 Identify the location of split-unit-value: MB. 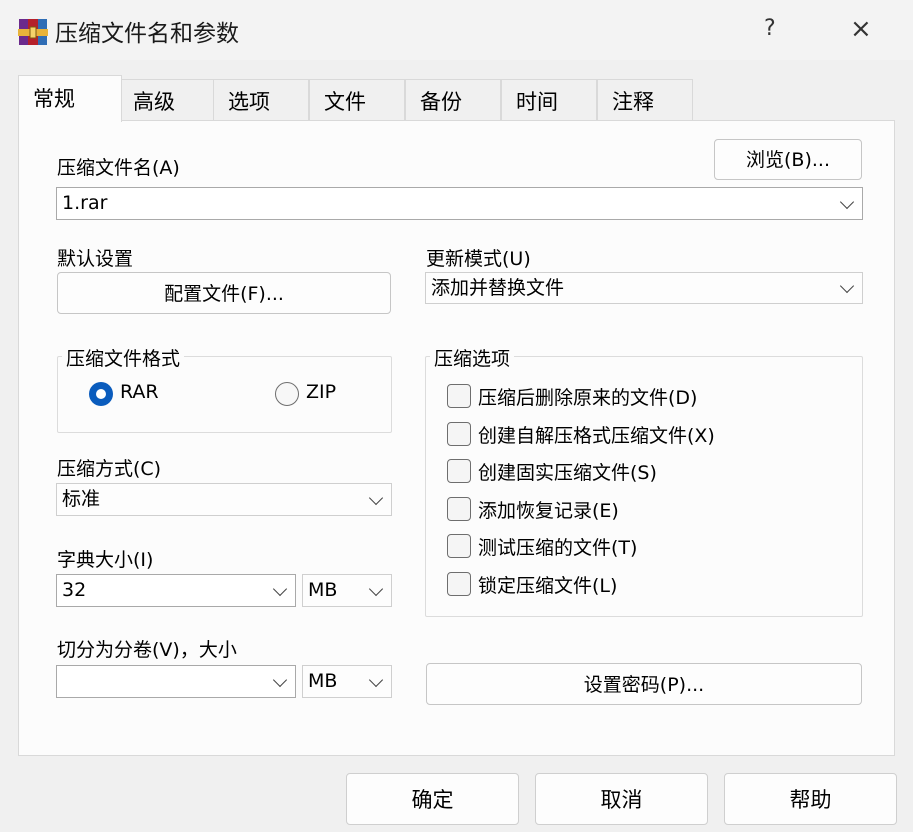
(323, 681).